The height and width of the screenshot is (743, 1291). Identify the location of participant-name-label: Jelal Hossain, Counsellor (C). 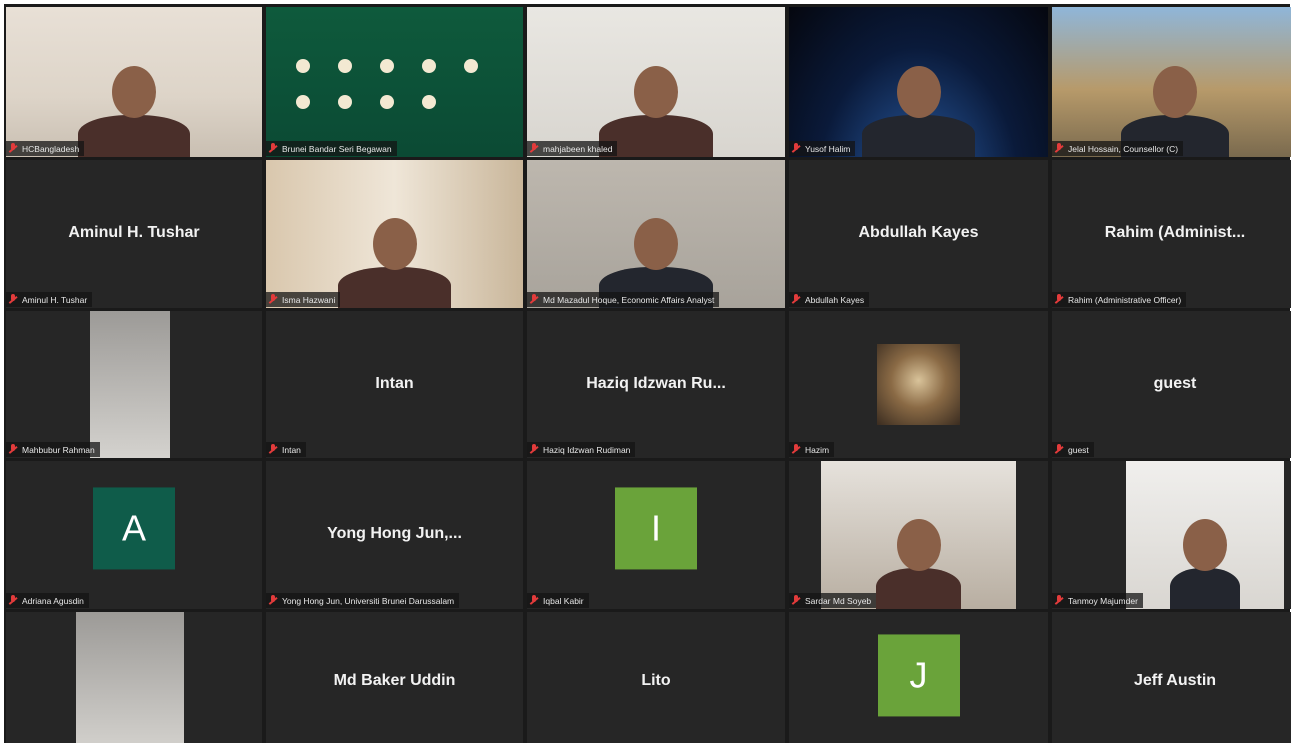
(1118, 148).